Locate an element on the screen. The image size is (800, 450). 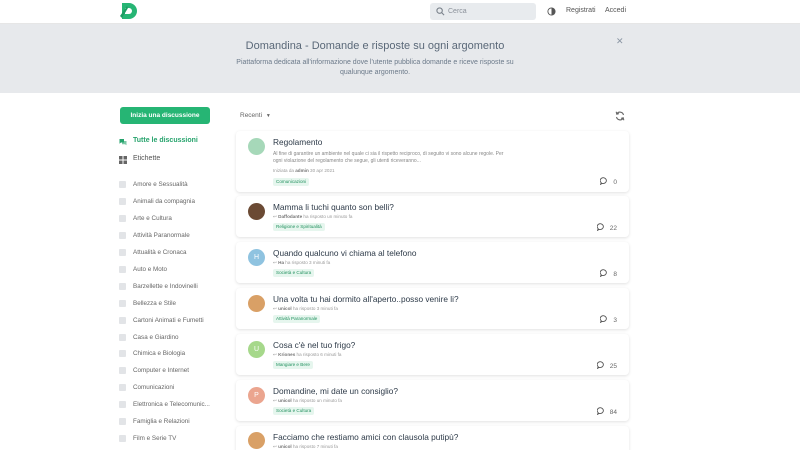
meta-time: 30 apr 2021 is located at coordinates (322, 170).